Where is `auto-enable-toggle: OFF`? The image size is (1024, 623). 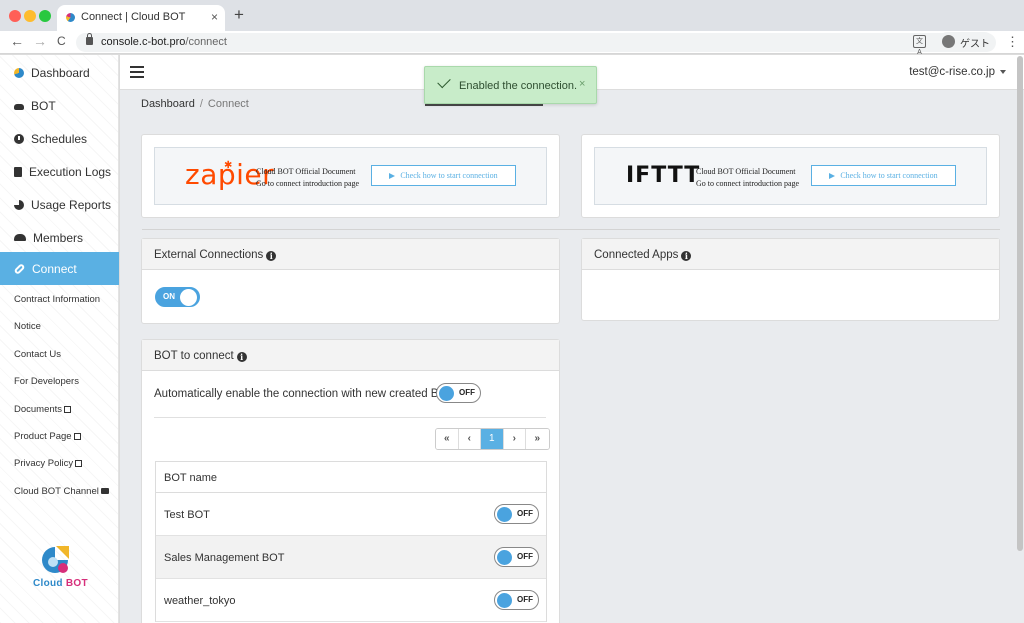 auto-enable-toggle: OFF is located at coordinates (458, 393).